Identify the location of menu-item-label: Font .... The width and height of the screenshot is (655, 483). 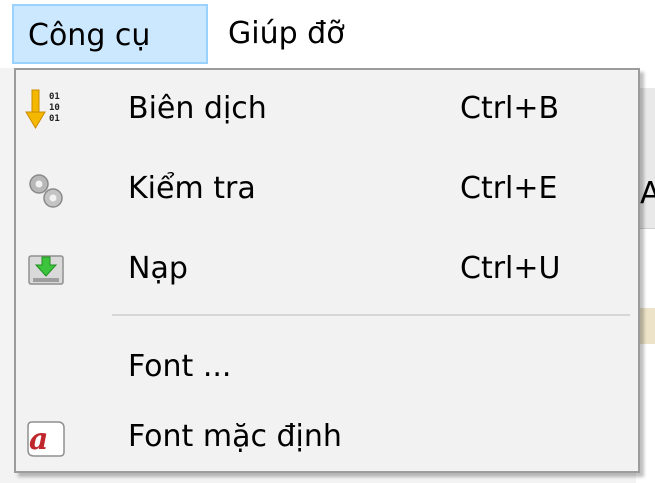
(180, 366).